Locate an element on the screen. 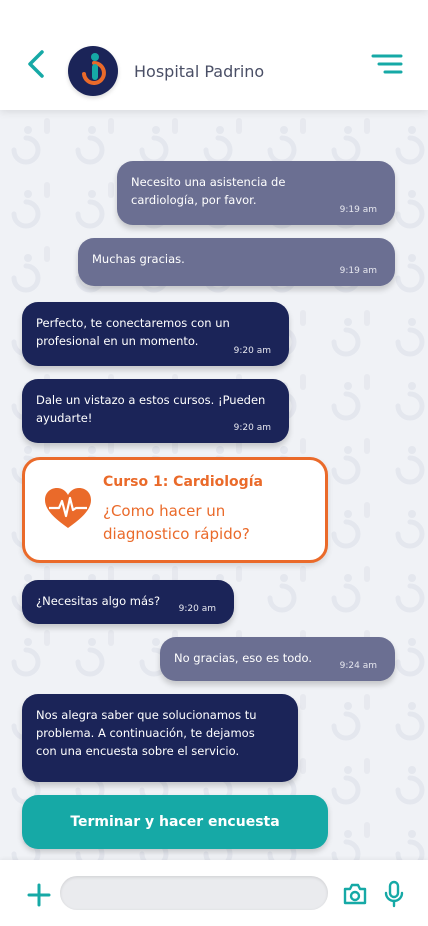 The width and height of the screenshot is (428, 926). message-bubble-outgoing: Muchas gracias. 9:19 am is located at coordinates (236, 262).